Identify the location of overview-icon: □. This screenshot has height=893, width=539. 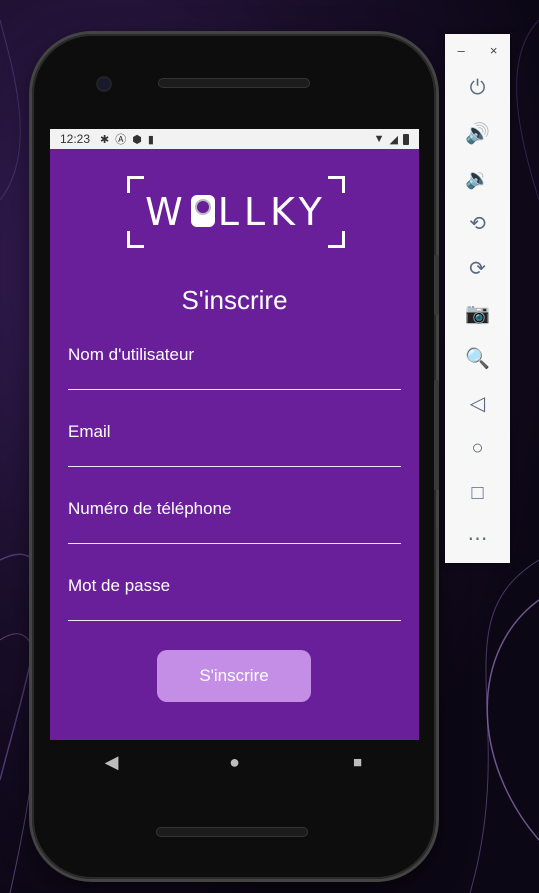
(477, 493).